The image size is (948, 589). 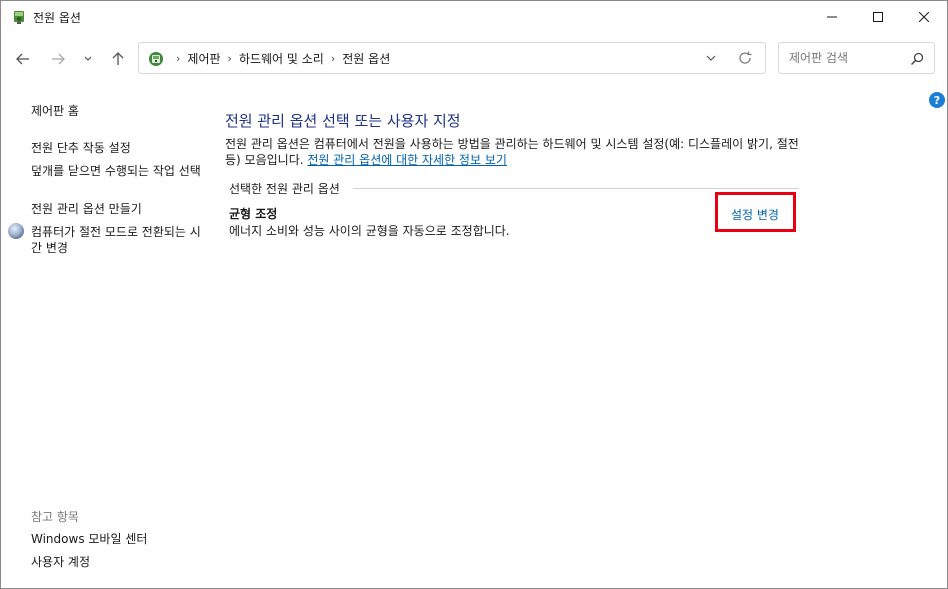 What do you see at coordinates (116, 240) in the screenshot?
I see `sidebar-item-sleep-timing: 컴퓨터가 절전 모드로 전환되는 시간 변경` at bounding box center [116, 240].